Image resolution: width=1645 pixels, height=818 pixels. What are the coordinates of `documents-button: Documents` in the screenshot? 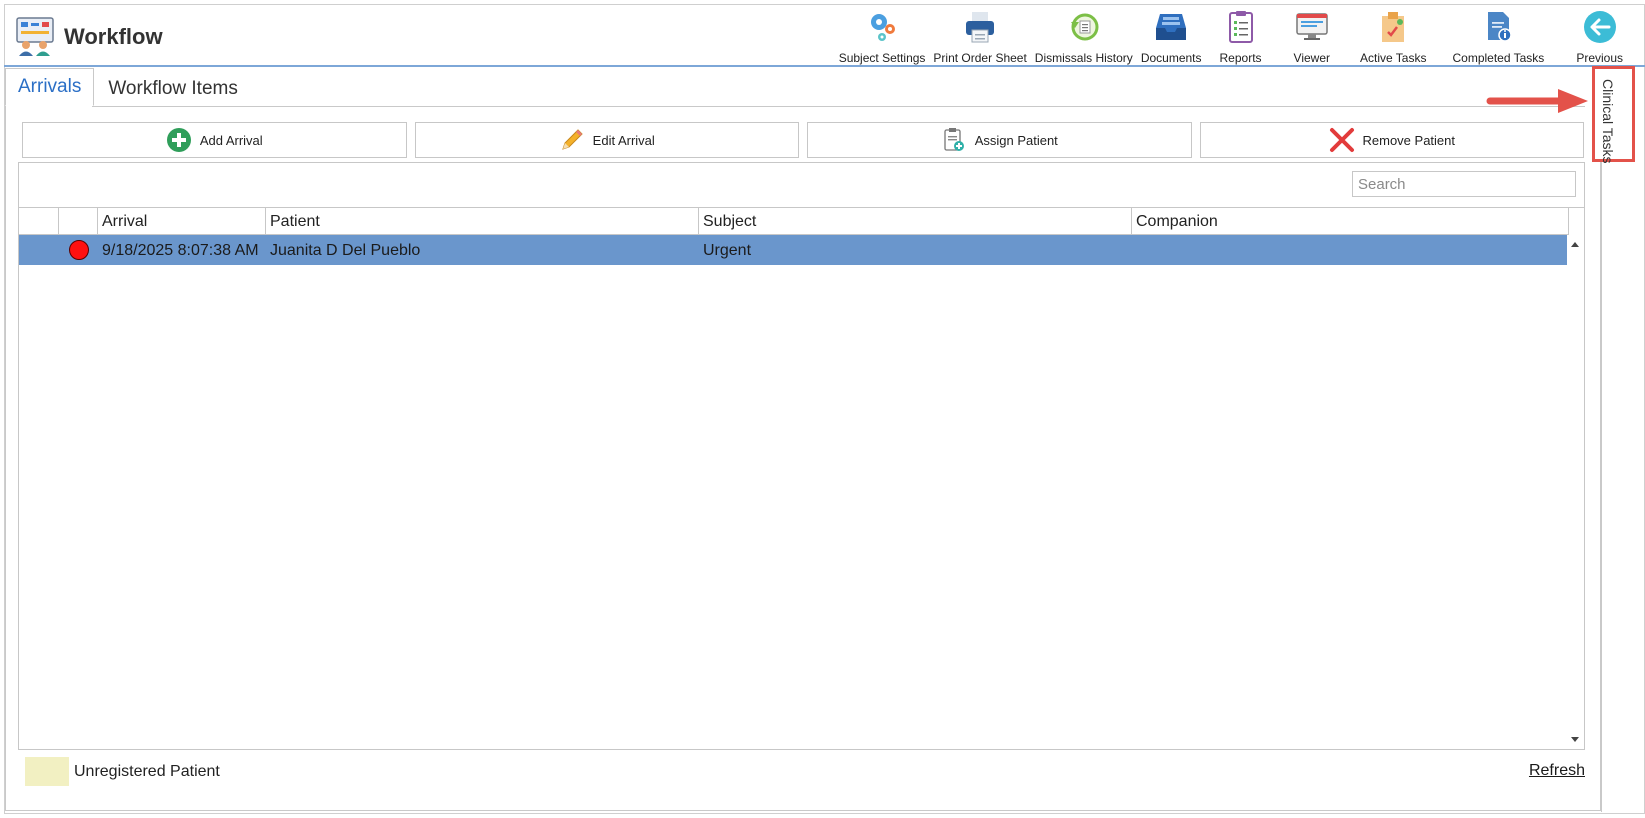 It's located at (1171, 38).